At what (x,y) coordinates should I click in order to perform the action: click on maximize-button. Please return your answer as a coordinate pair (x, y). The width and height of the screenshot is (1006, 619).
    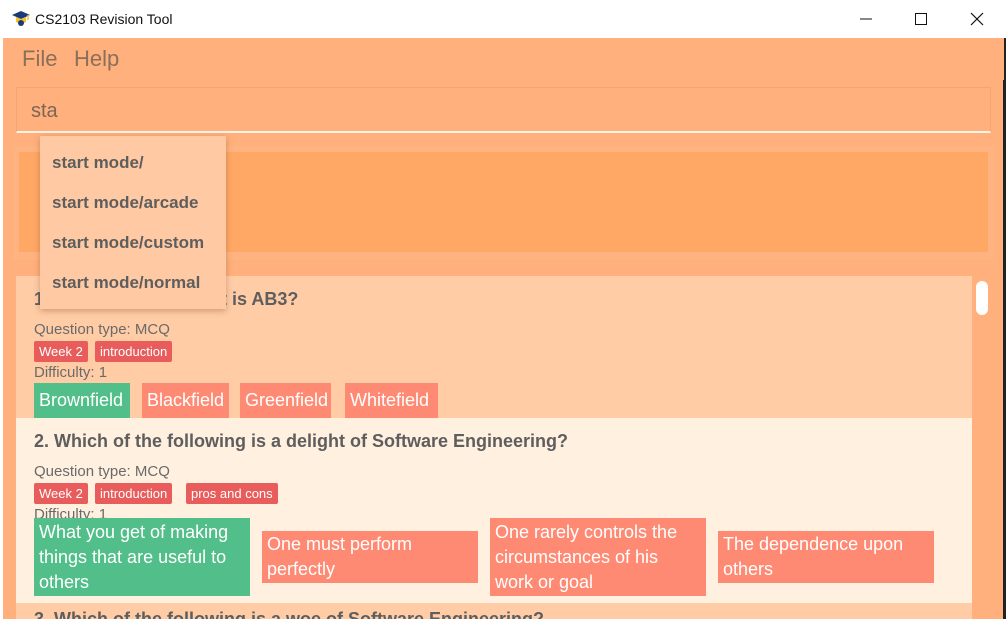
    Looking at the image, I should click on (921, 19).